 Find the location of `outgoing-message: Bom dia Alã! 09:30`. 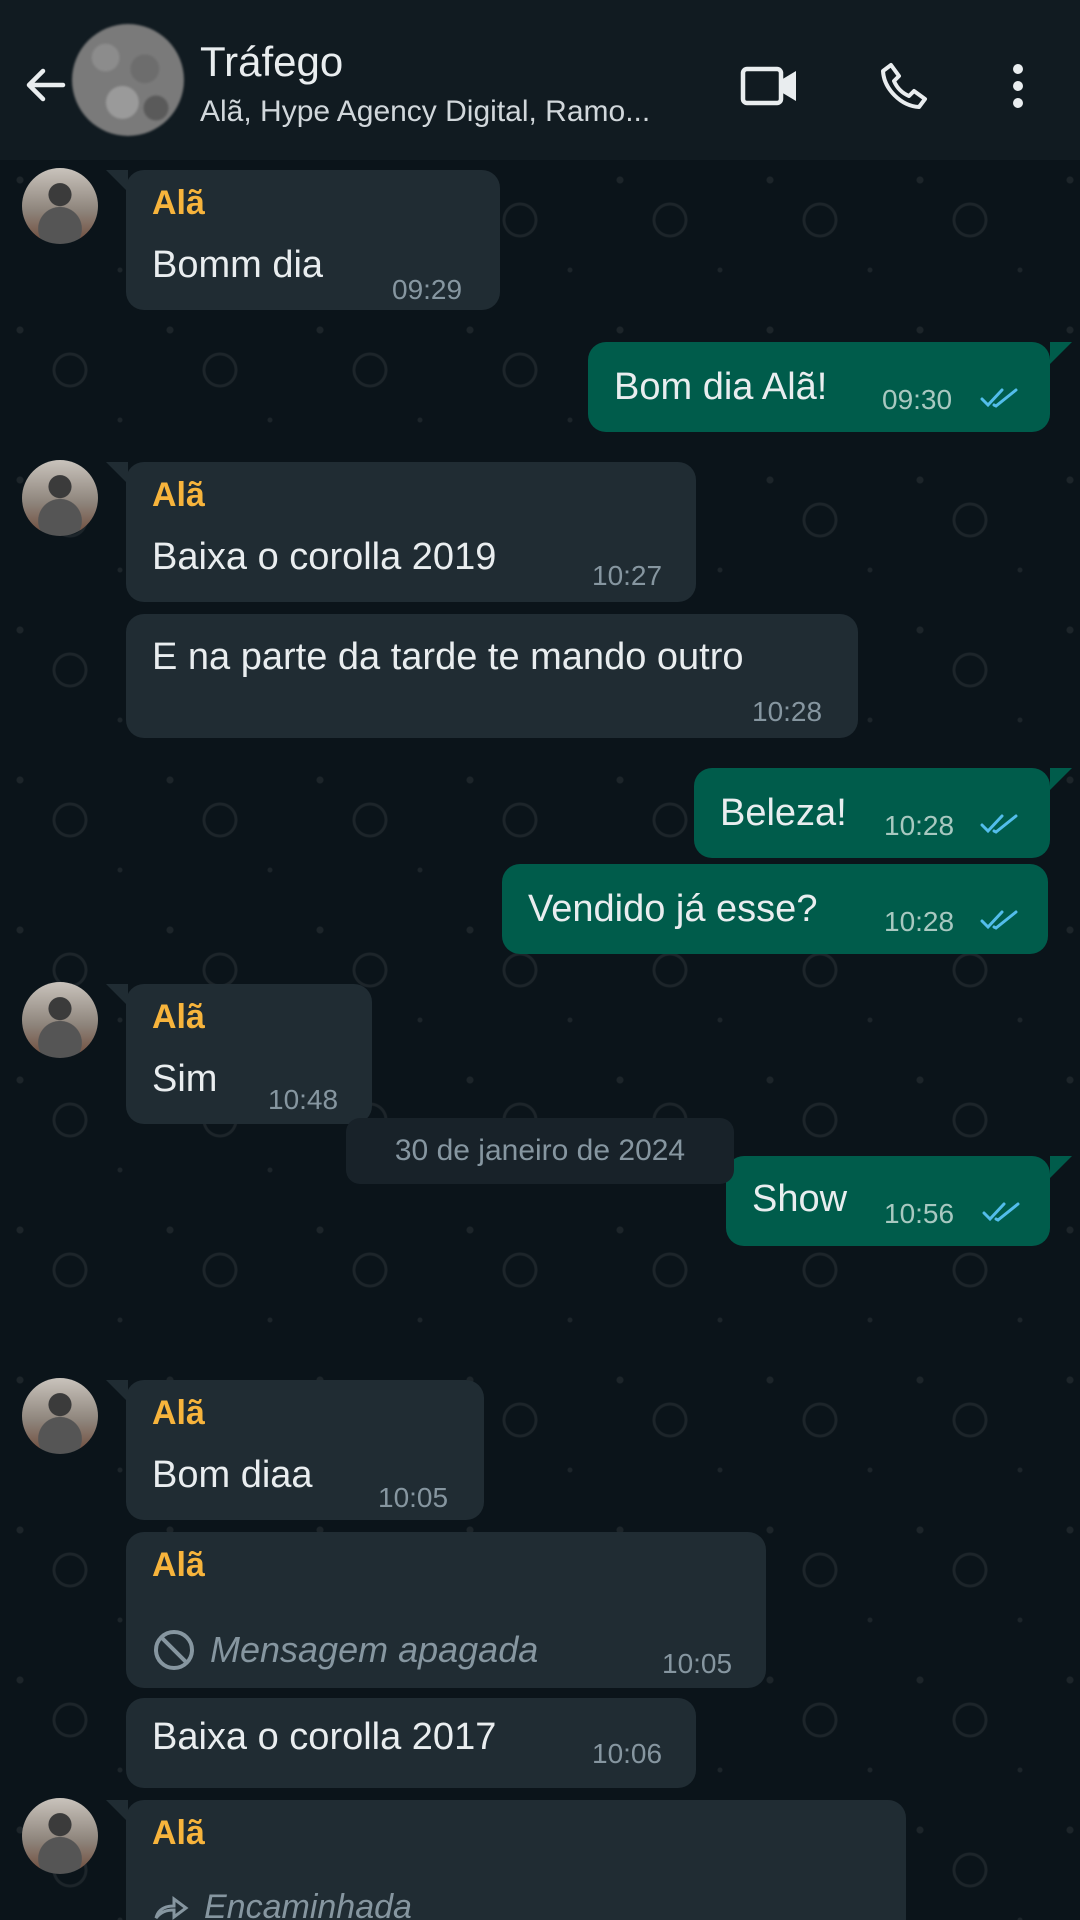

outgoing-message: Bom dia Alã! 09:30 is located at coordinates (819, 387).